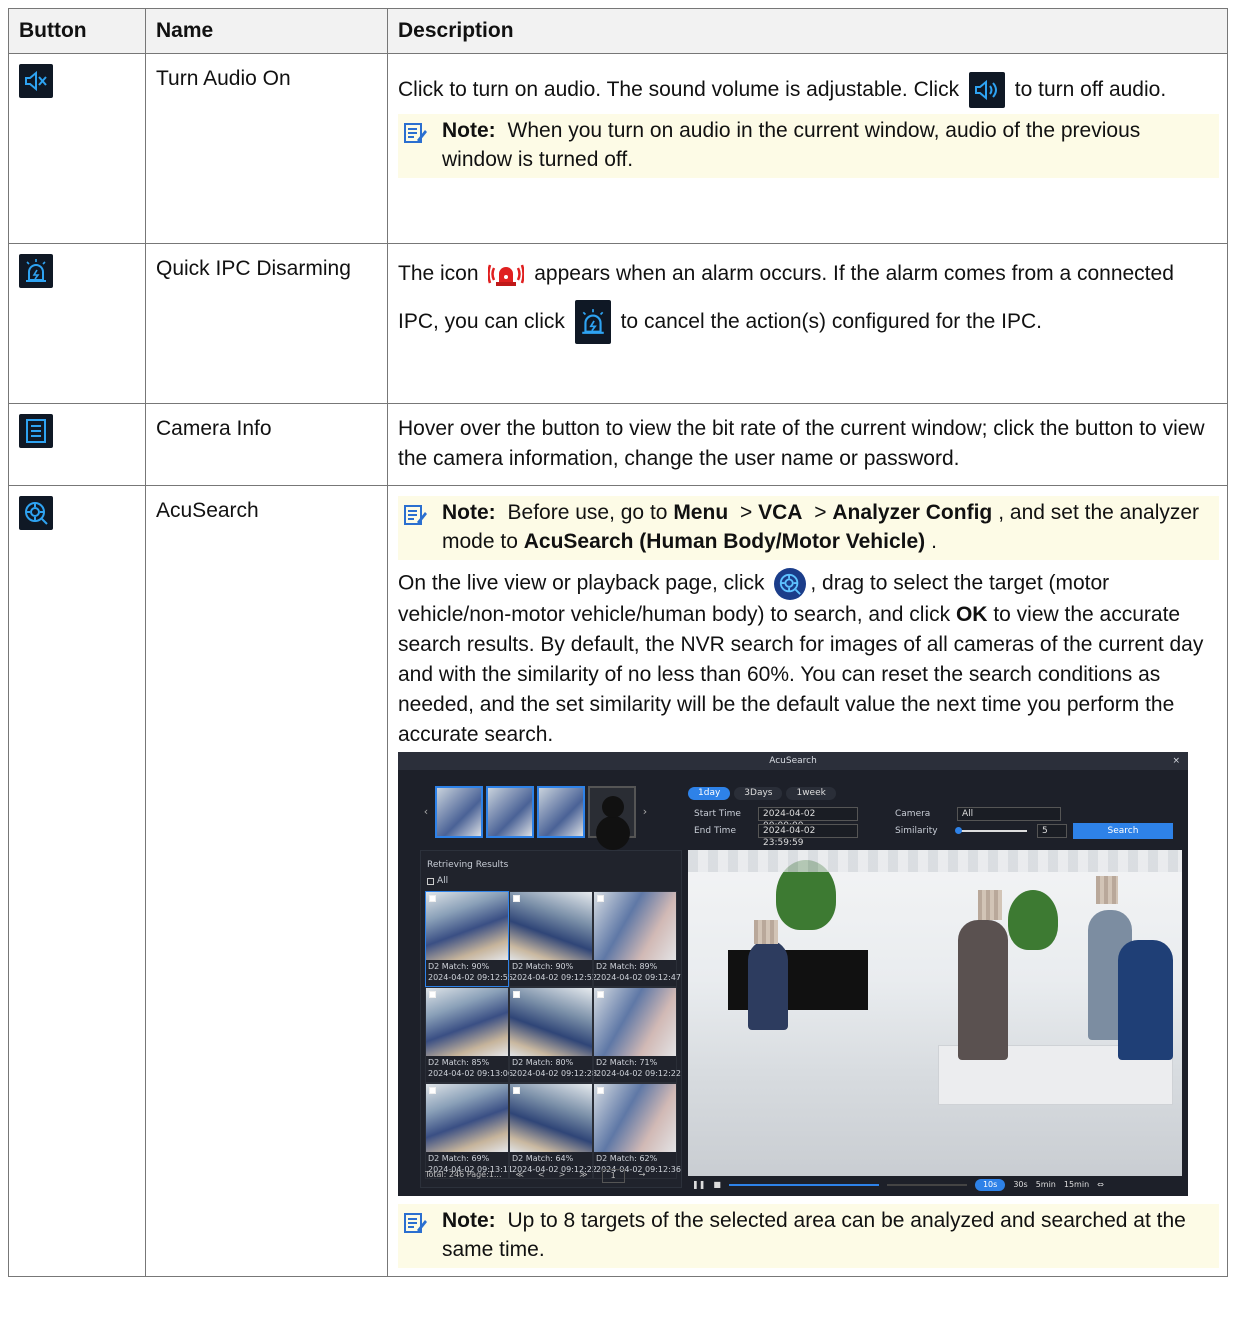 The image size is (1236, 1329). Describe the element at coordinates (467, 865) in the screenshot. I see `results-header: Retrieving Results` at that location.